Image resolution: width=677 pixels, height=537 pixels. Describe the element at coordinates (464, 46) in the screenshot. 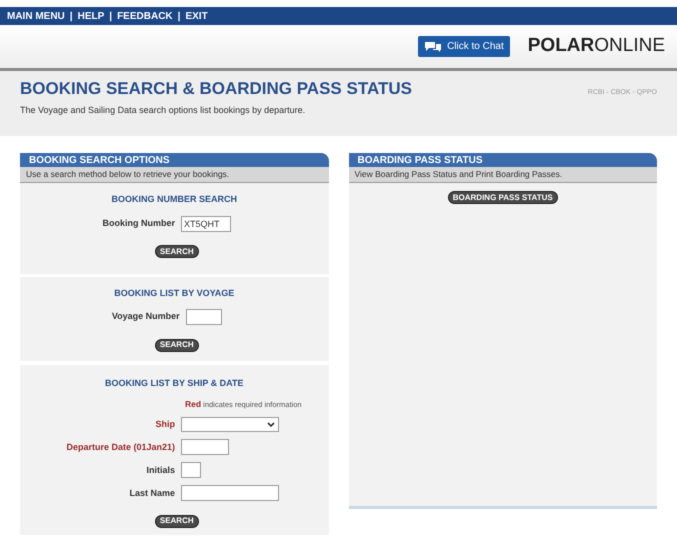

I see `chat-button: Click to Chat` at that location.